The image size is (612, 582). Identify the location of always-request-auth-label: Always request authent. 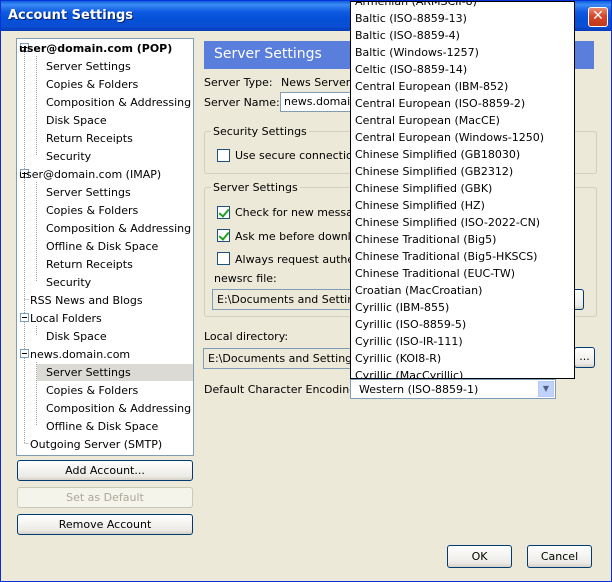
(300, 259).